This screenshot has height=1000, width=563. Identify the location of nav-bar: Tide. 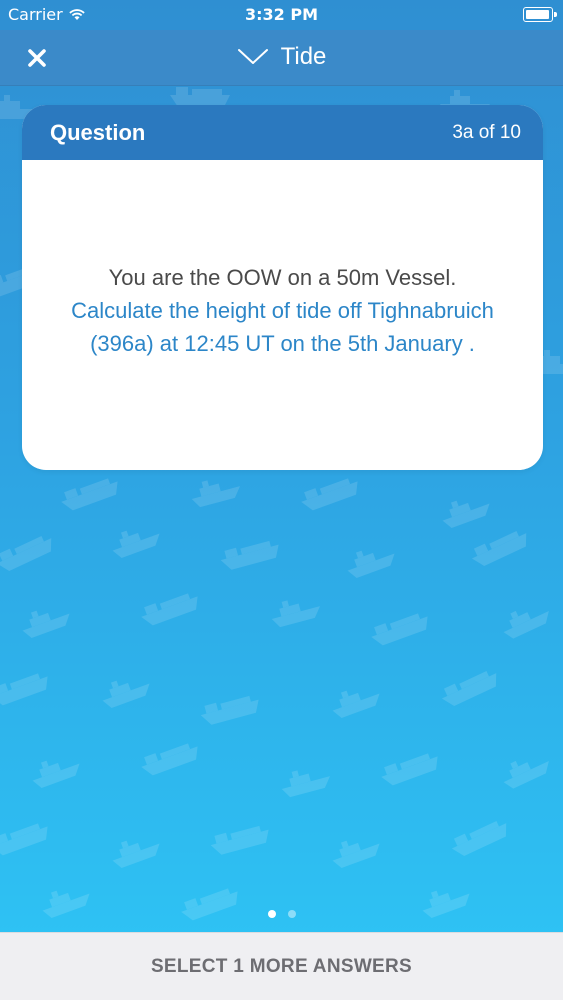
(281, 58).